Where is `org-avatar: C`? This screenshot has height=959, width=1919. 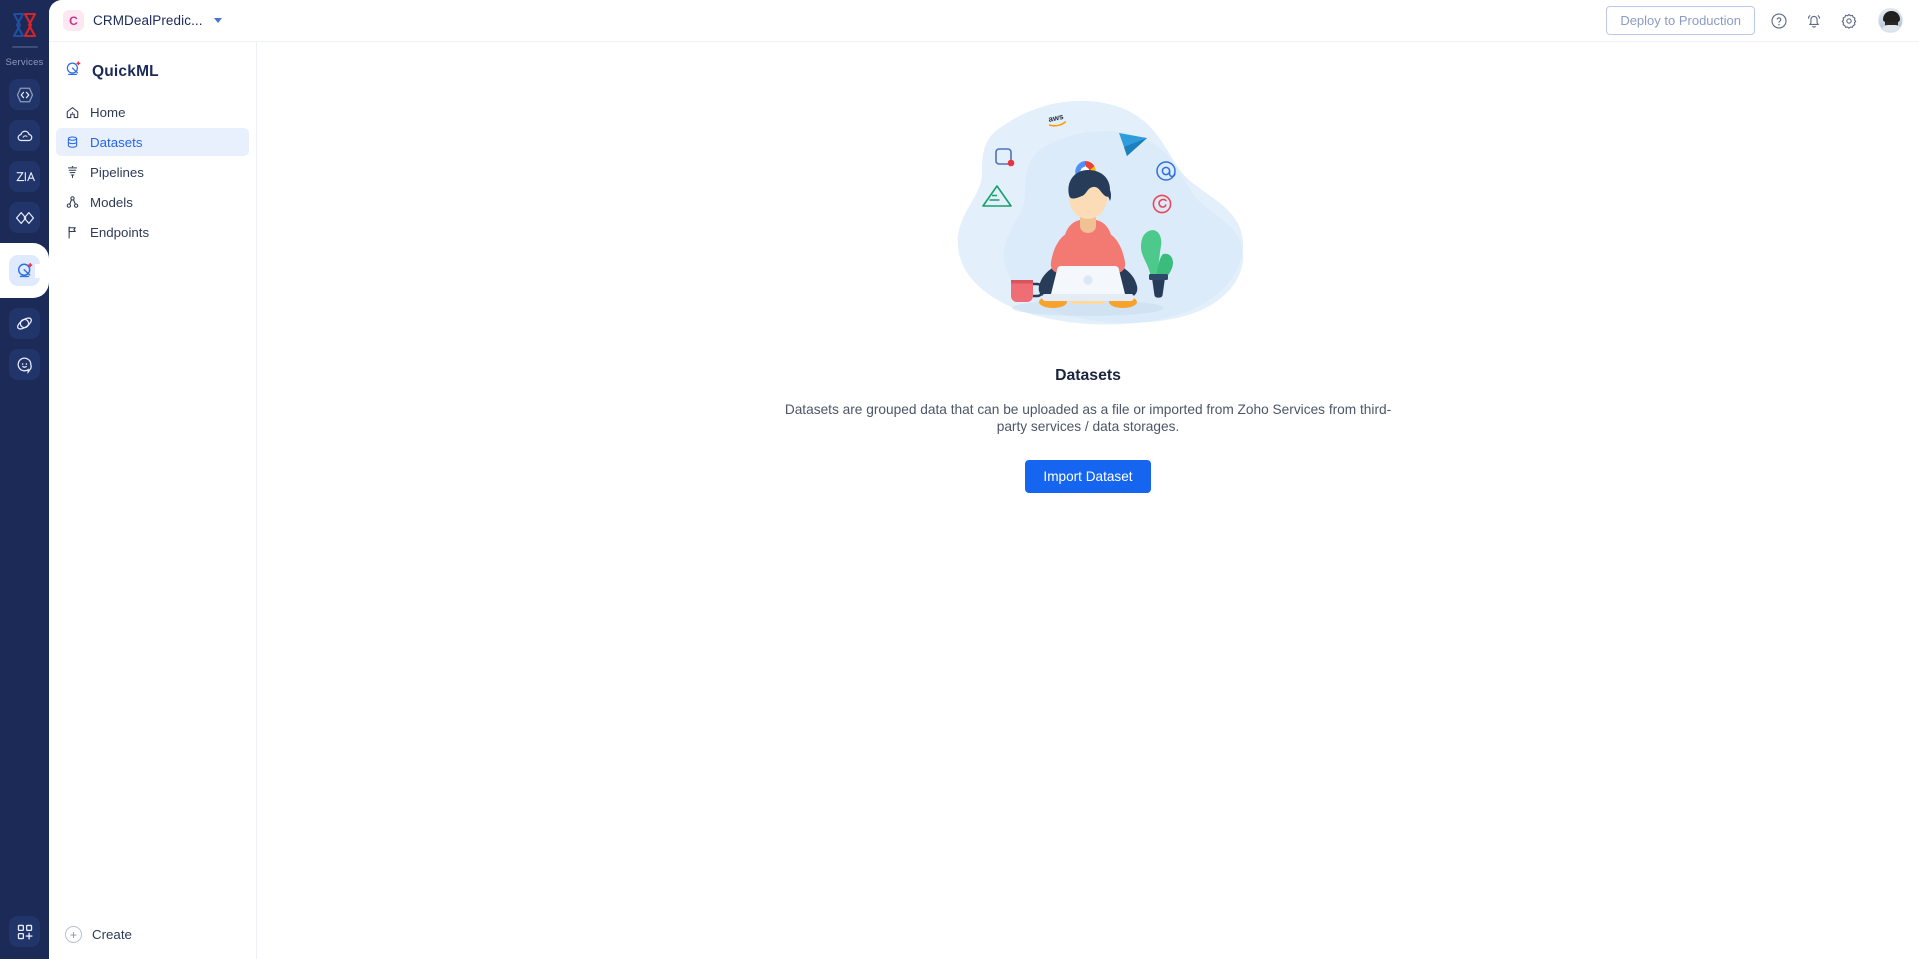
org-avatar: C is located at coordinates (73, 20).